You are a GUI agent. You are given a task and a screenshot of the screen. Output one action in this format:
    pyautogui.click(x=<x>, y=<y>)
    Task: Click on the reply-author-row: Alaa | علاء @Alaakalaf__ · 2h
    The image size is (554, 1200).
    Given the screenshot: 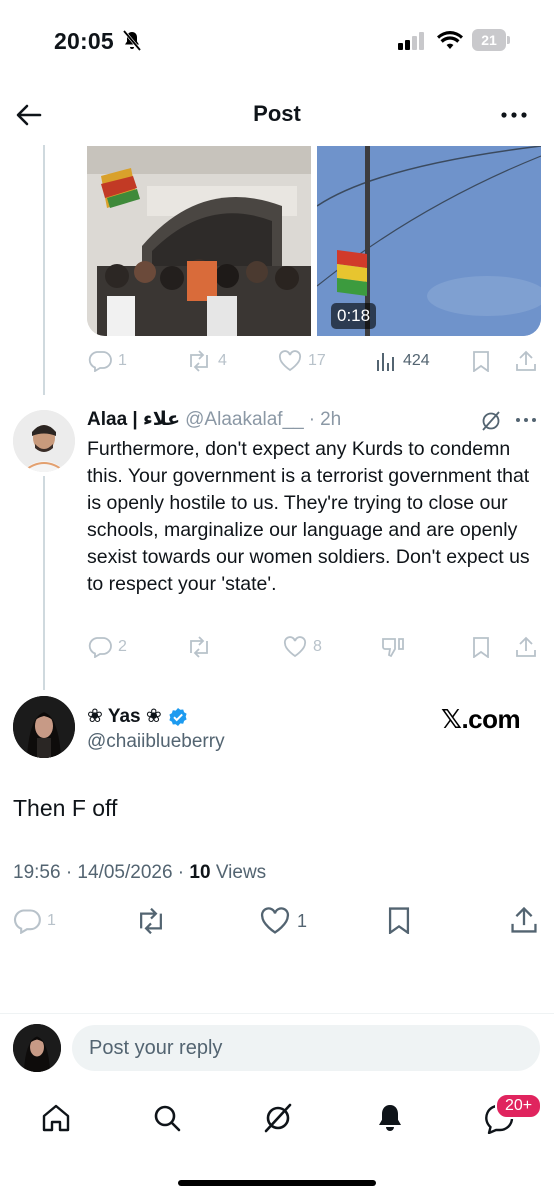 What is the action you would take?
    pyautogui.click(x=214, y=419)
    